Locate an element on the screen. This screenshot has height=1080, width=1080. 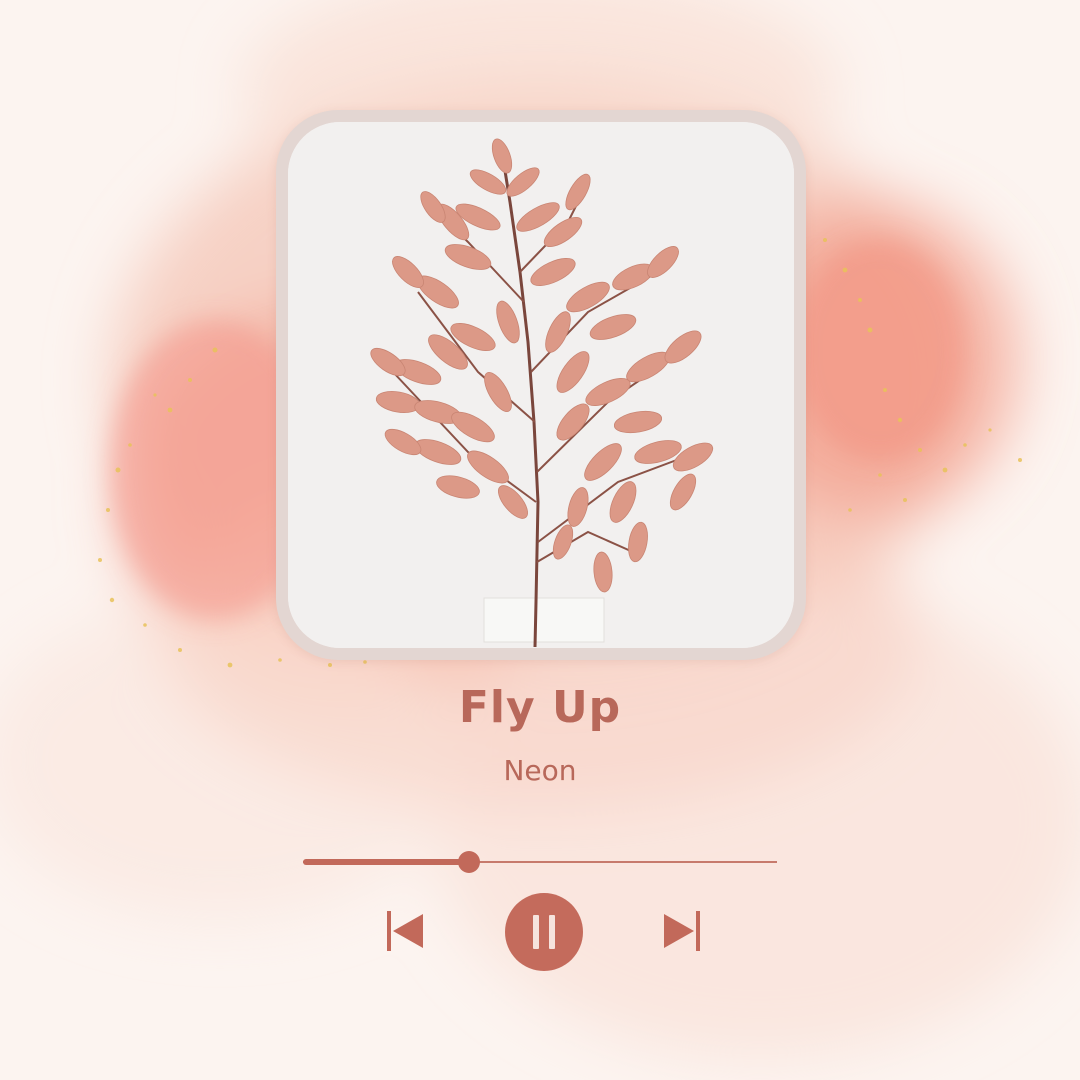
skip-next-icon is located at coordinates (682, 931).